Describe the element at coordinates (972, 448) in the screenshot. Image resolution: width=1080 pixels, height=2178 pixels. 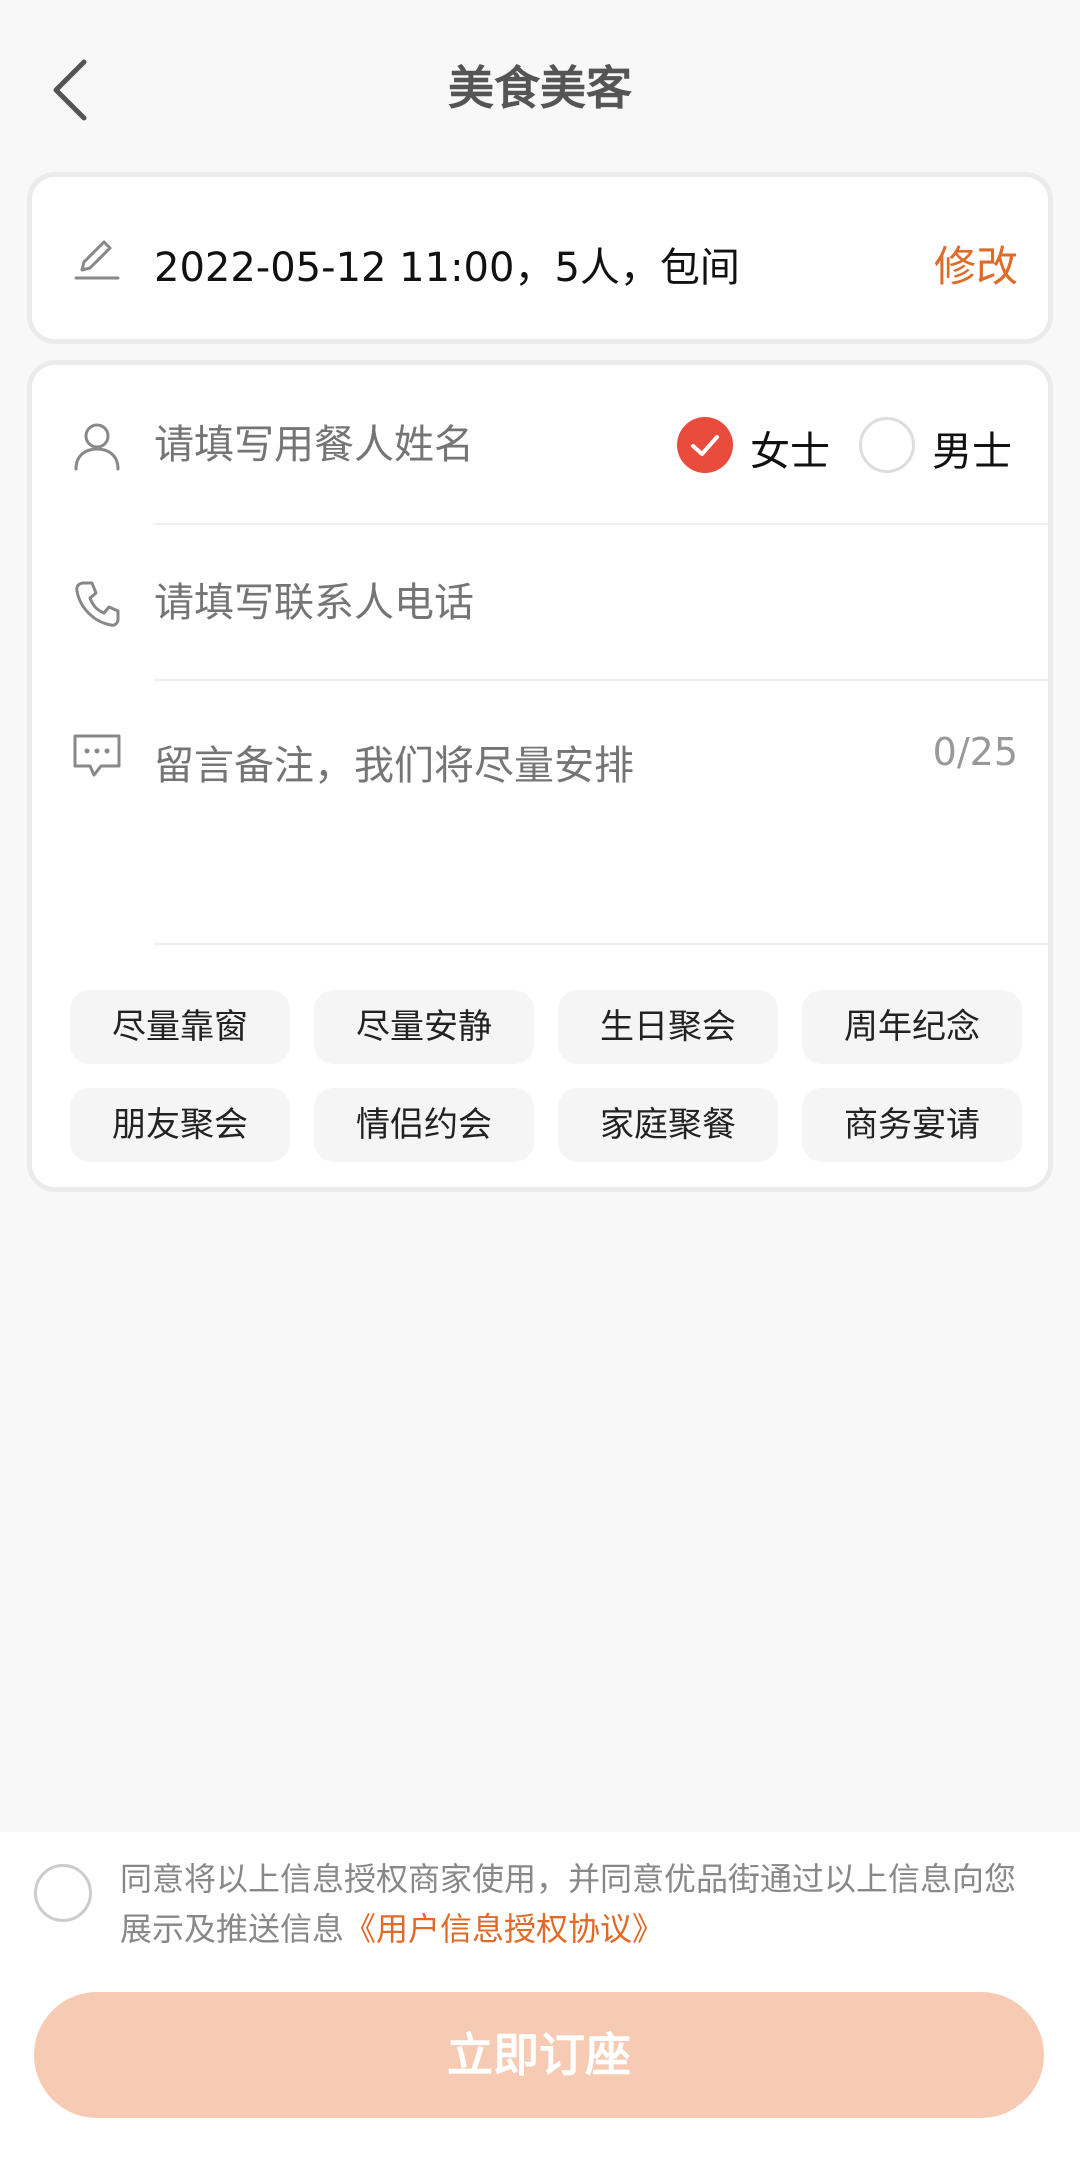
I see `gender-male-label: 男士` at that location.